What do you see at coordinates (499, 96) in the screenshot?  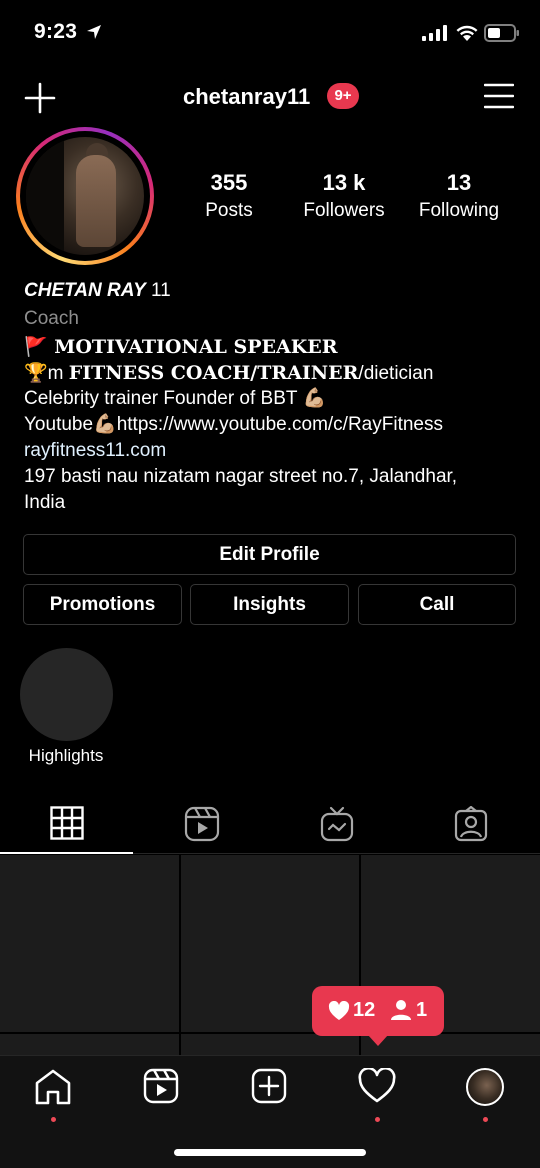 I see `hamburger-menu-icon` at bounding box center [499, 96].